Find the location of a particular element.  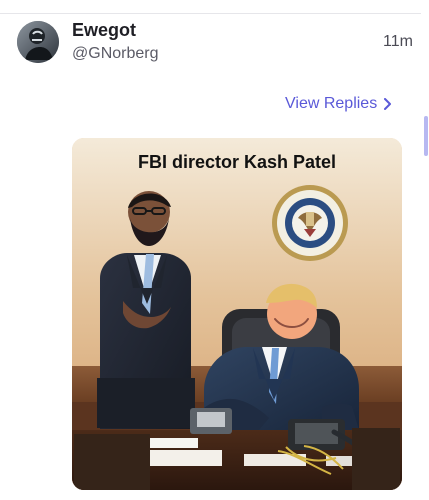

author-handle: @GNorberg is located at coordinates (115, 54).